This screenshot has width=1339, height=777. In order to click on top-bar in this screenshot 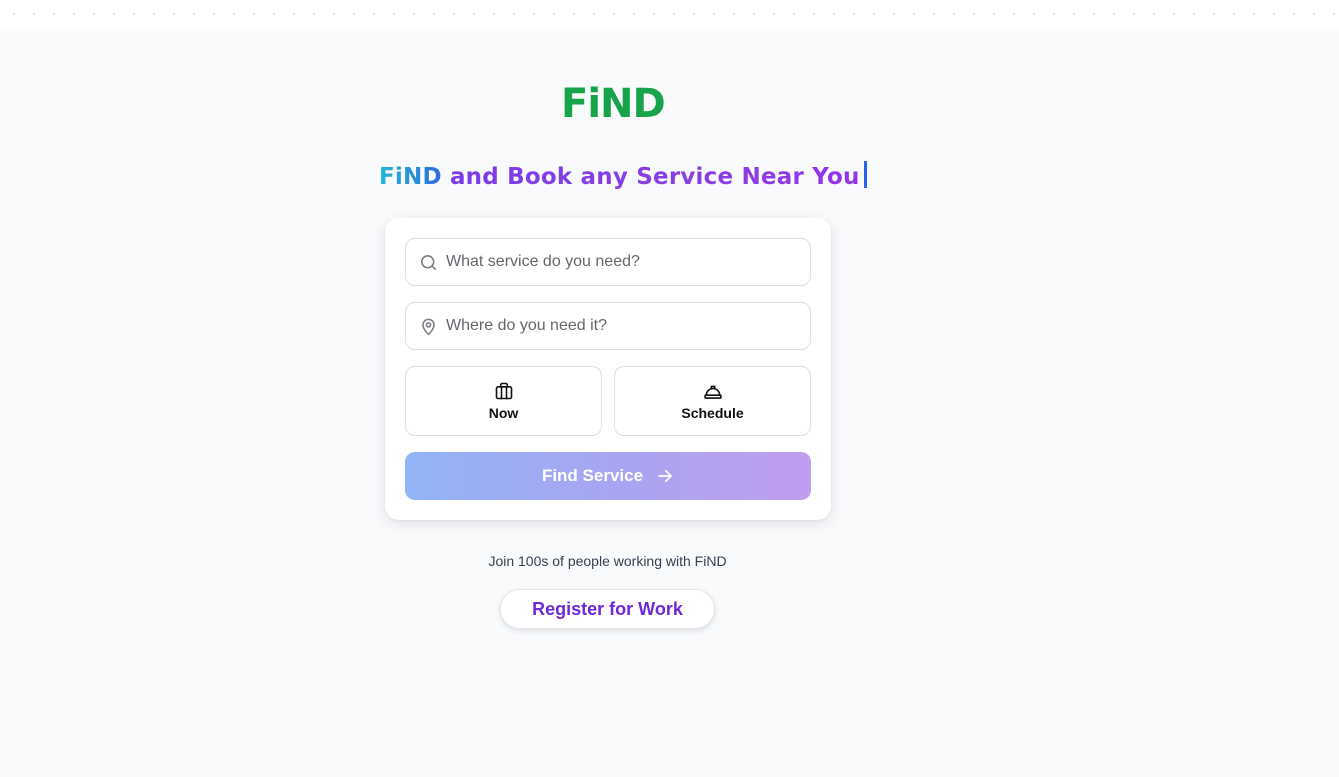, I will do `click(669, 14)`.